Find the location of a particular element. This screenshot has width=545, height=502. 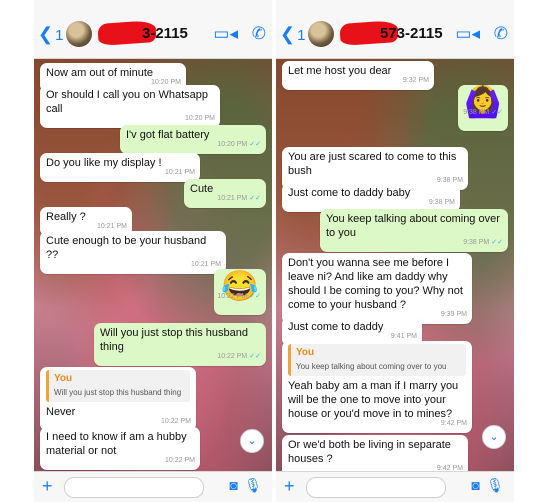

message-text: Cute is located at coordinates (202, 189).